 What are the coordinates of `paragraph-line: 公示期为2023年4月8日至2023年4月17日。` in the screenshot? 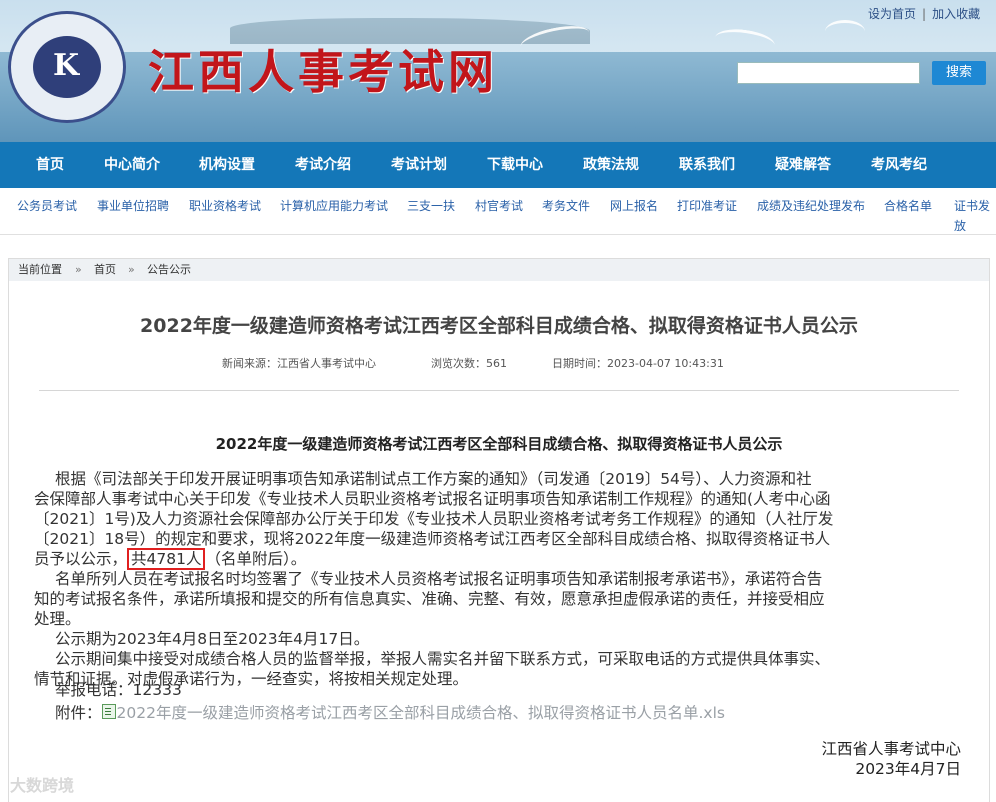 It's located at (212, 639).